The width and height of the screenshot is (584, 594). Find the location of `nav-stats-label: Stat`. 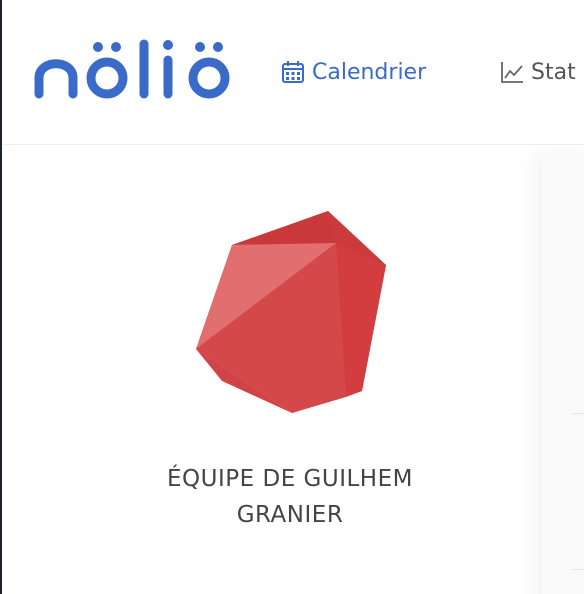

nav-stats-label: Stat is located at coordinates (553, 72).